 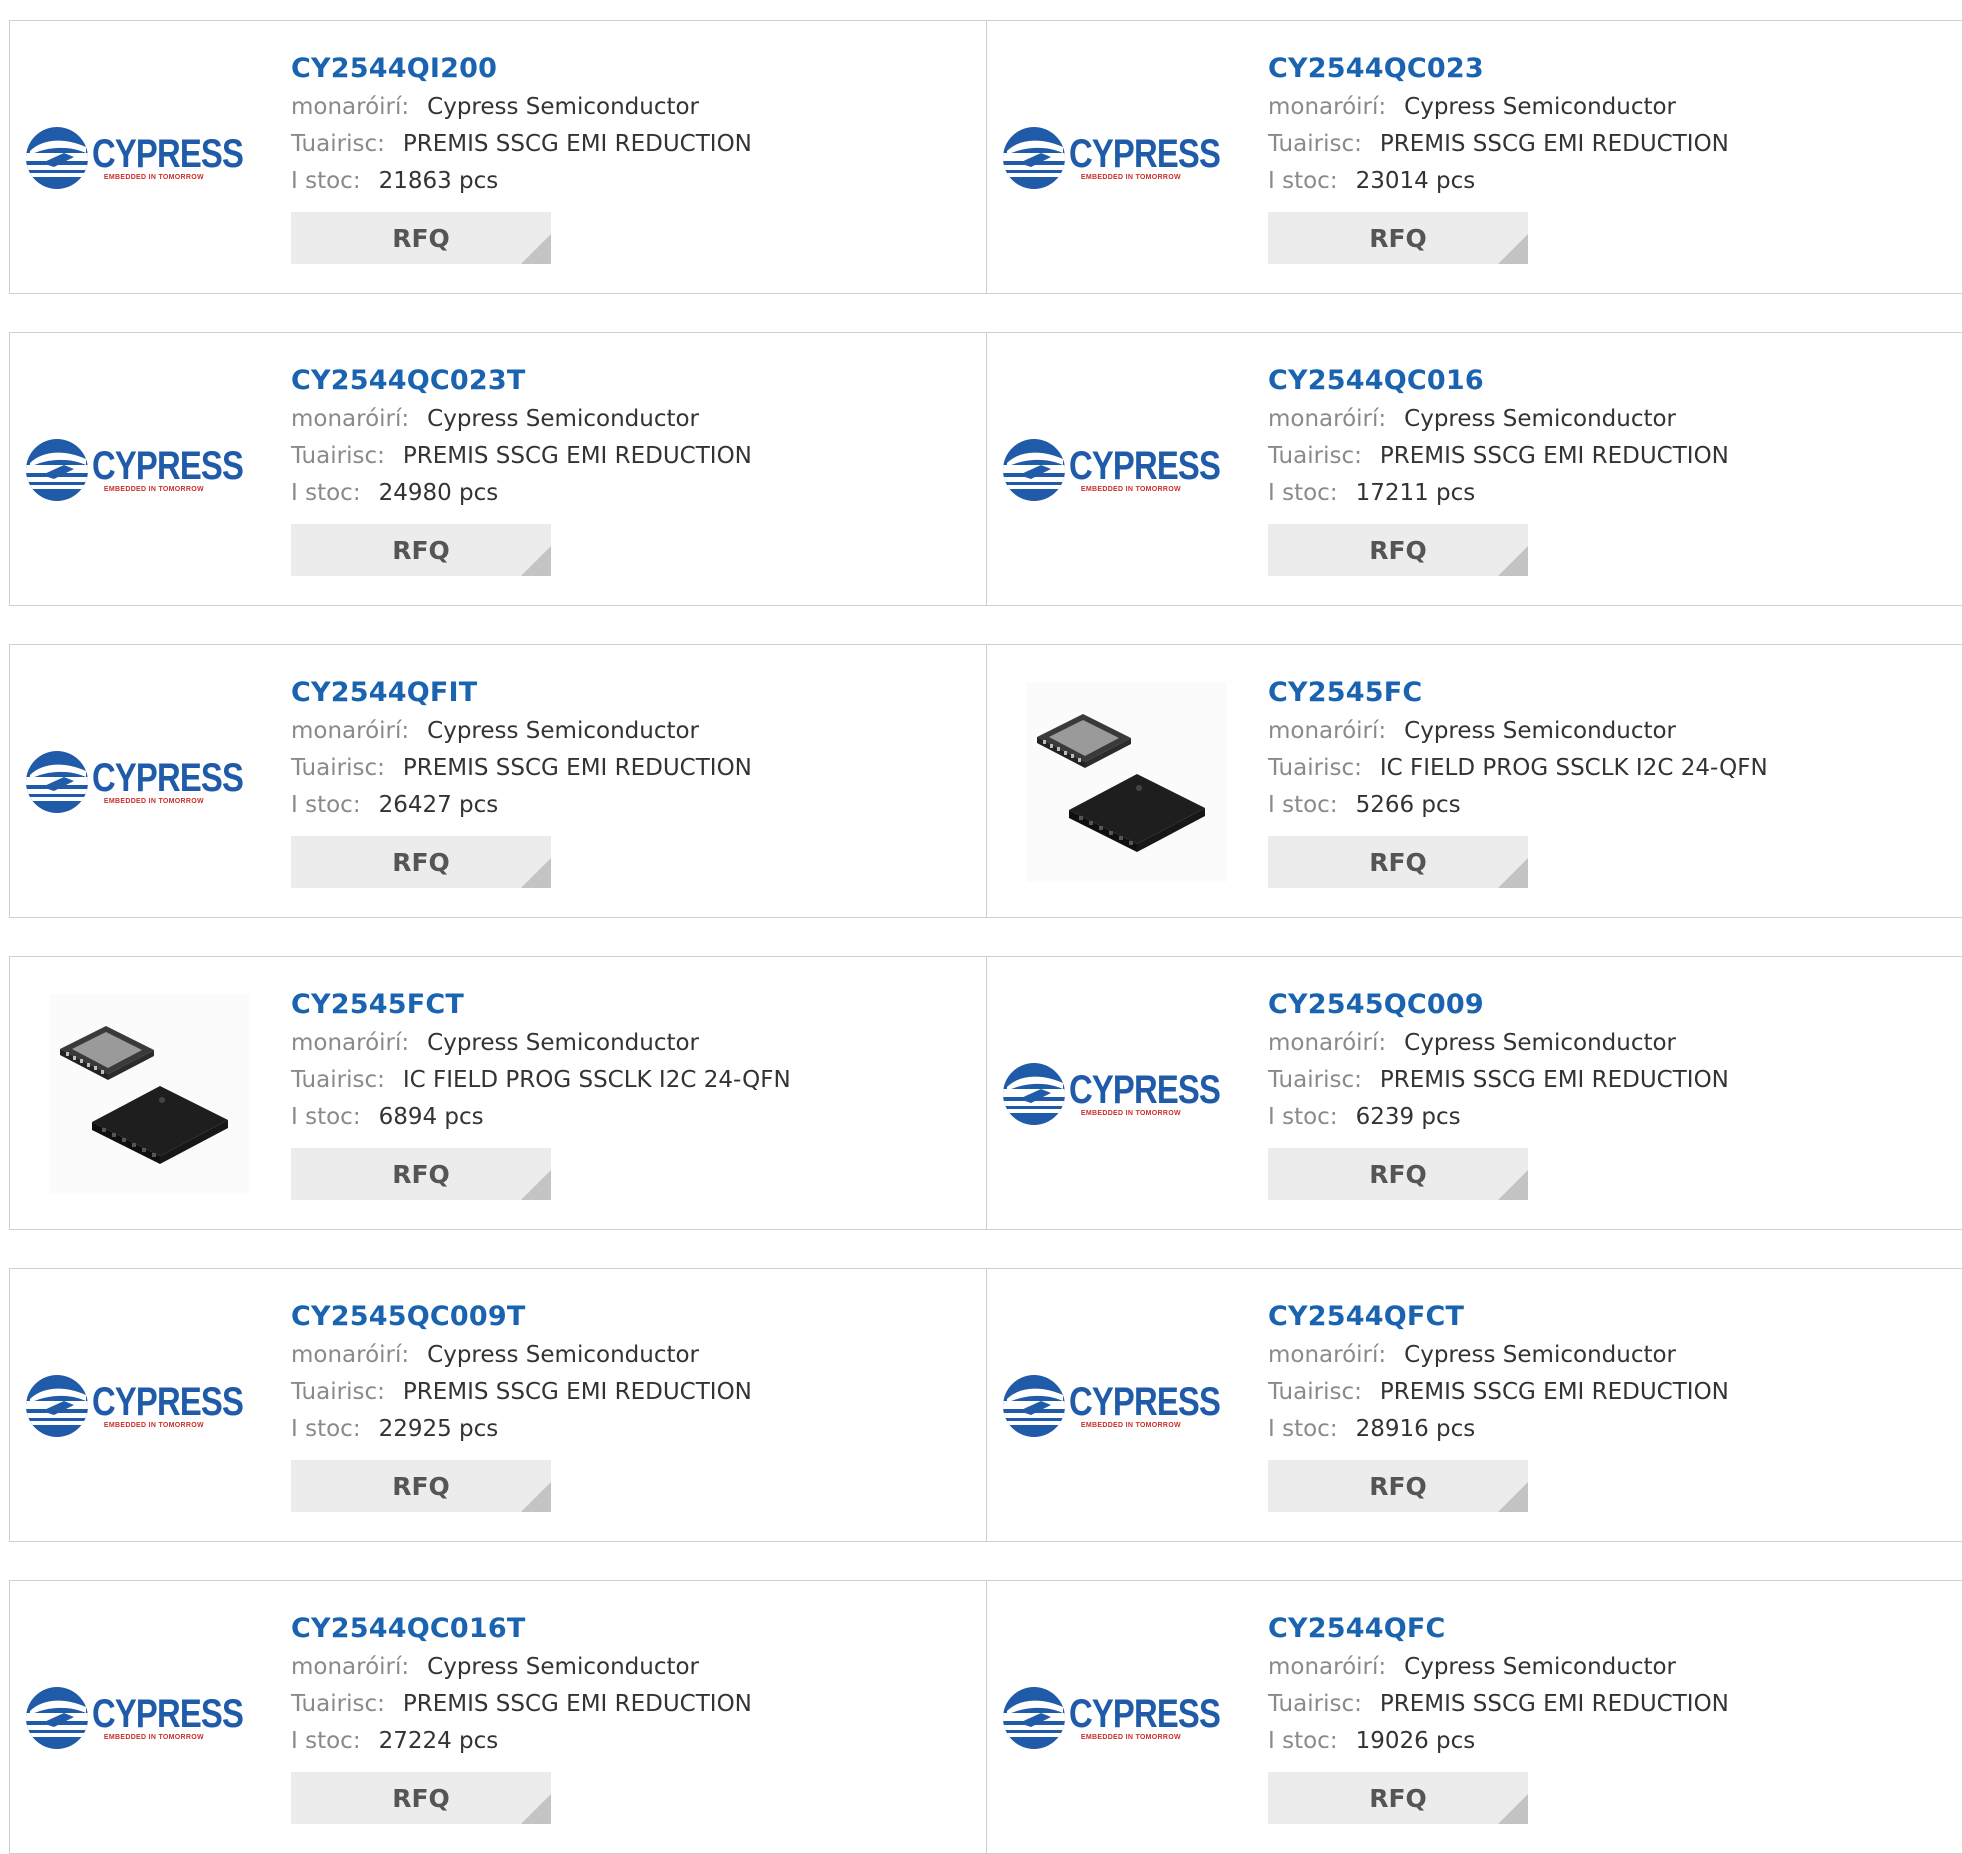 I want to click on part-number-link: CY2544QFIT, so click(x=521, y=693).